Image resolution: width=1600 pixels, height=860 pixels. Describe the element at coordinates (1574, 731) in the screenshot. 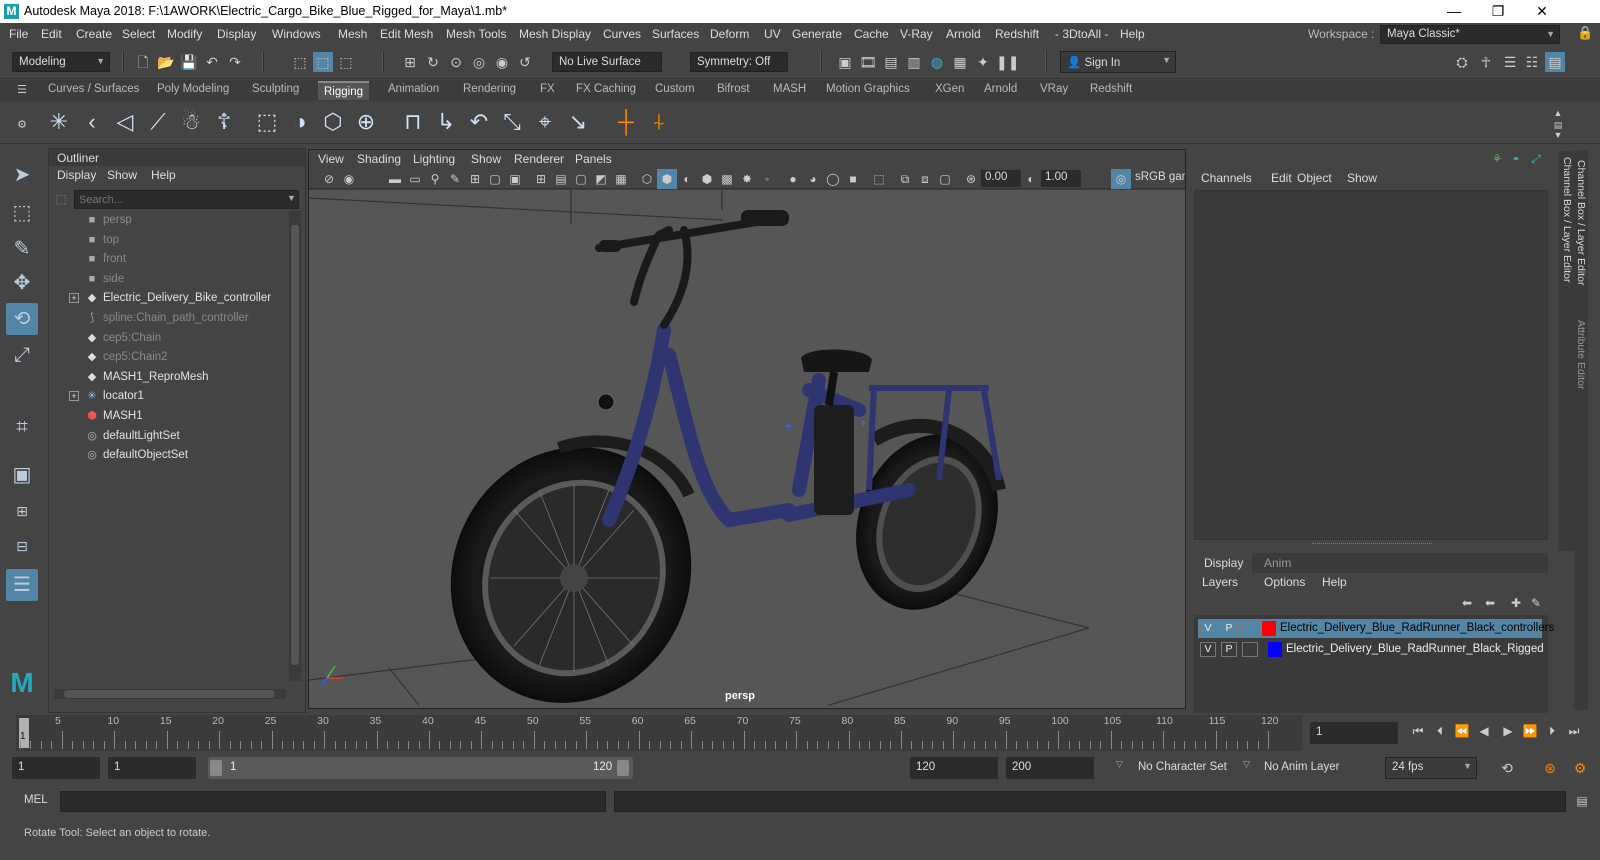

I see `go-to-end-icon: ⏭` at that location.